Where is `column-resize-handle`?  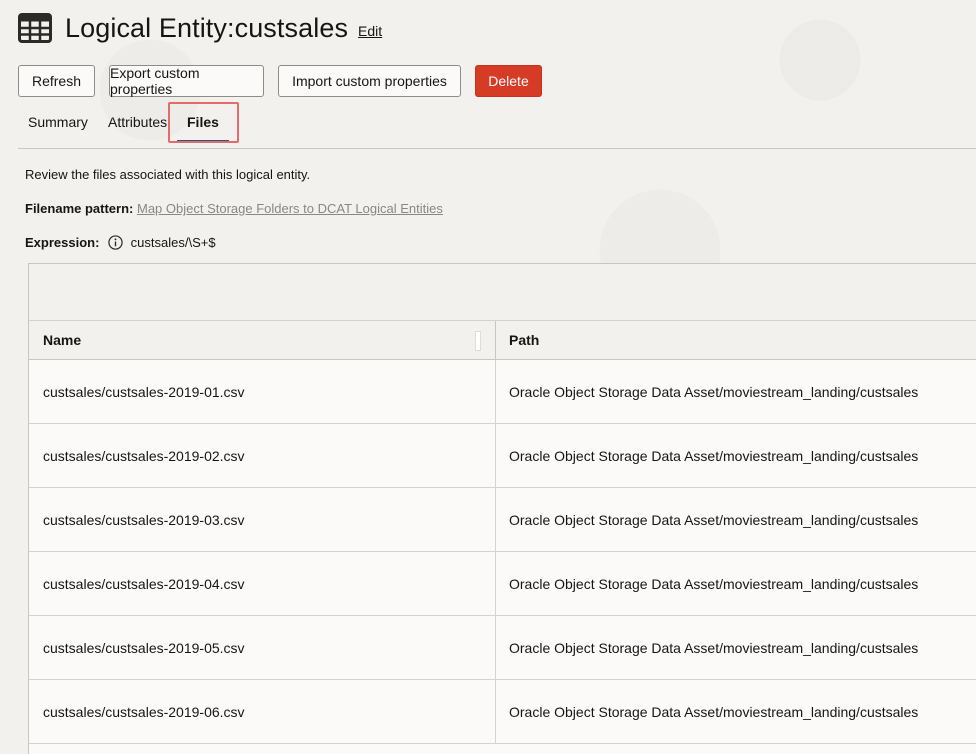 column-resize-handle is located at coordinates (478, 341).